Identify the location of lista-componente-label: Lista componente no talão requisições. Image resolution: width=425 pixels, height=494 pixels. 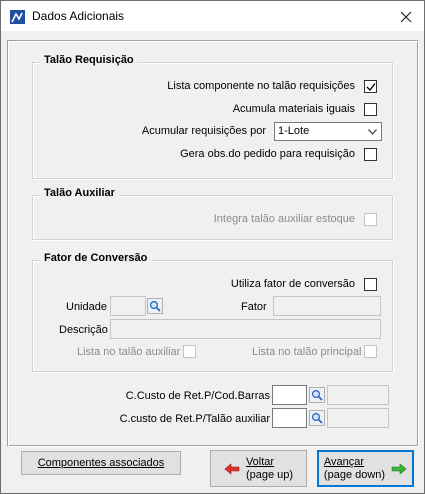
(261, 86).